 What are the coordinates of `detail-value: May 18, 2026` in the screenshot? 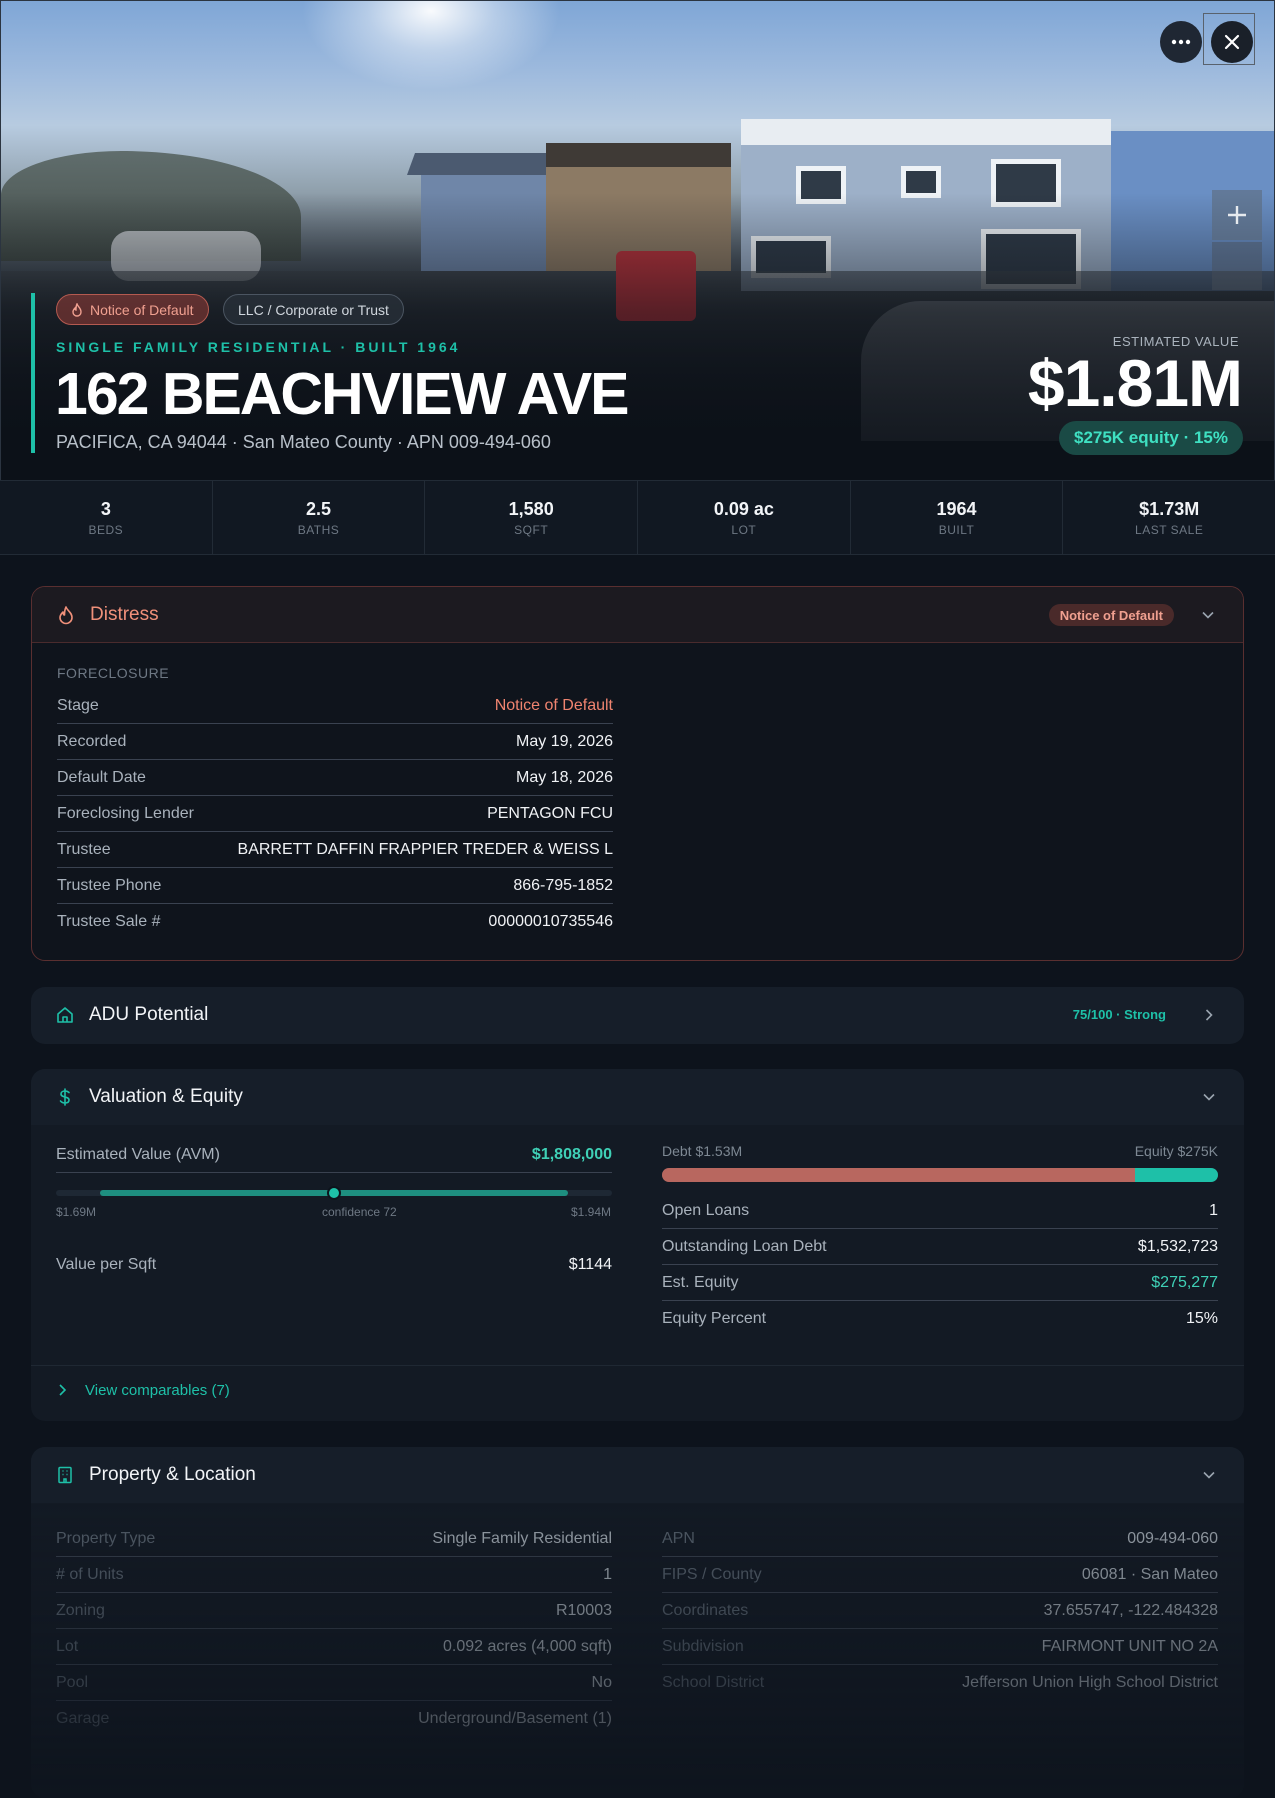 It's located at (564, 777).